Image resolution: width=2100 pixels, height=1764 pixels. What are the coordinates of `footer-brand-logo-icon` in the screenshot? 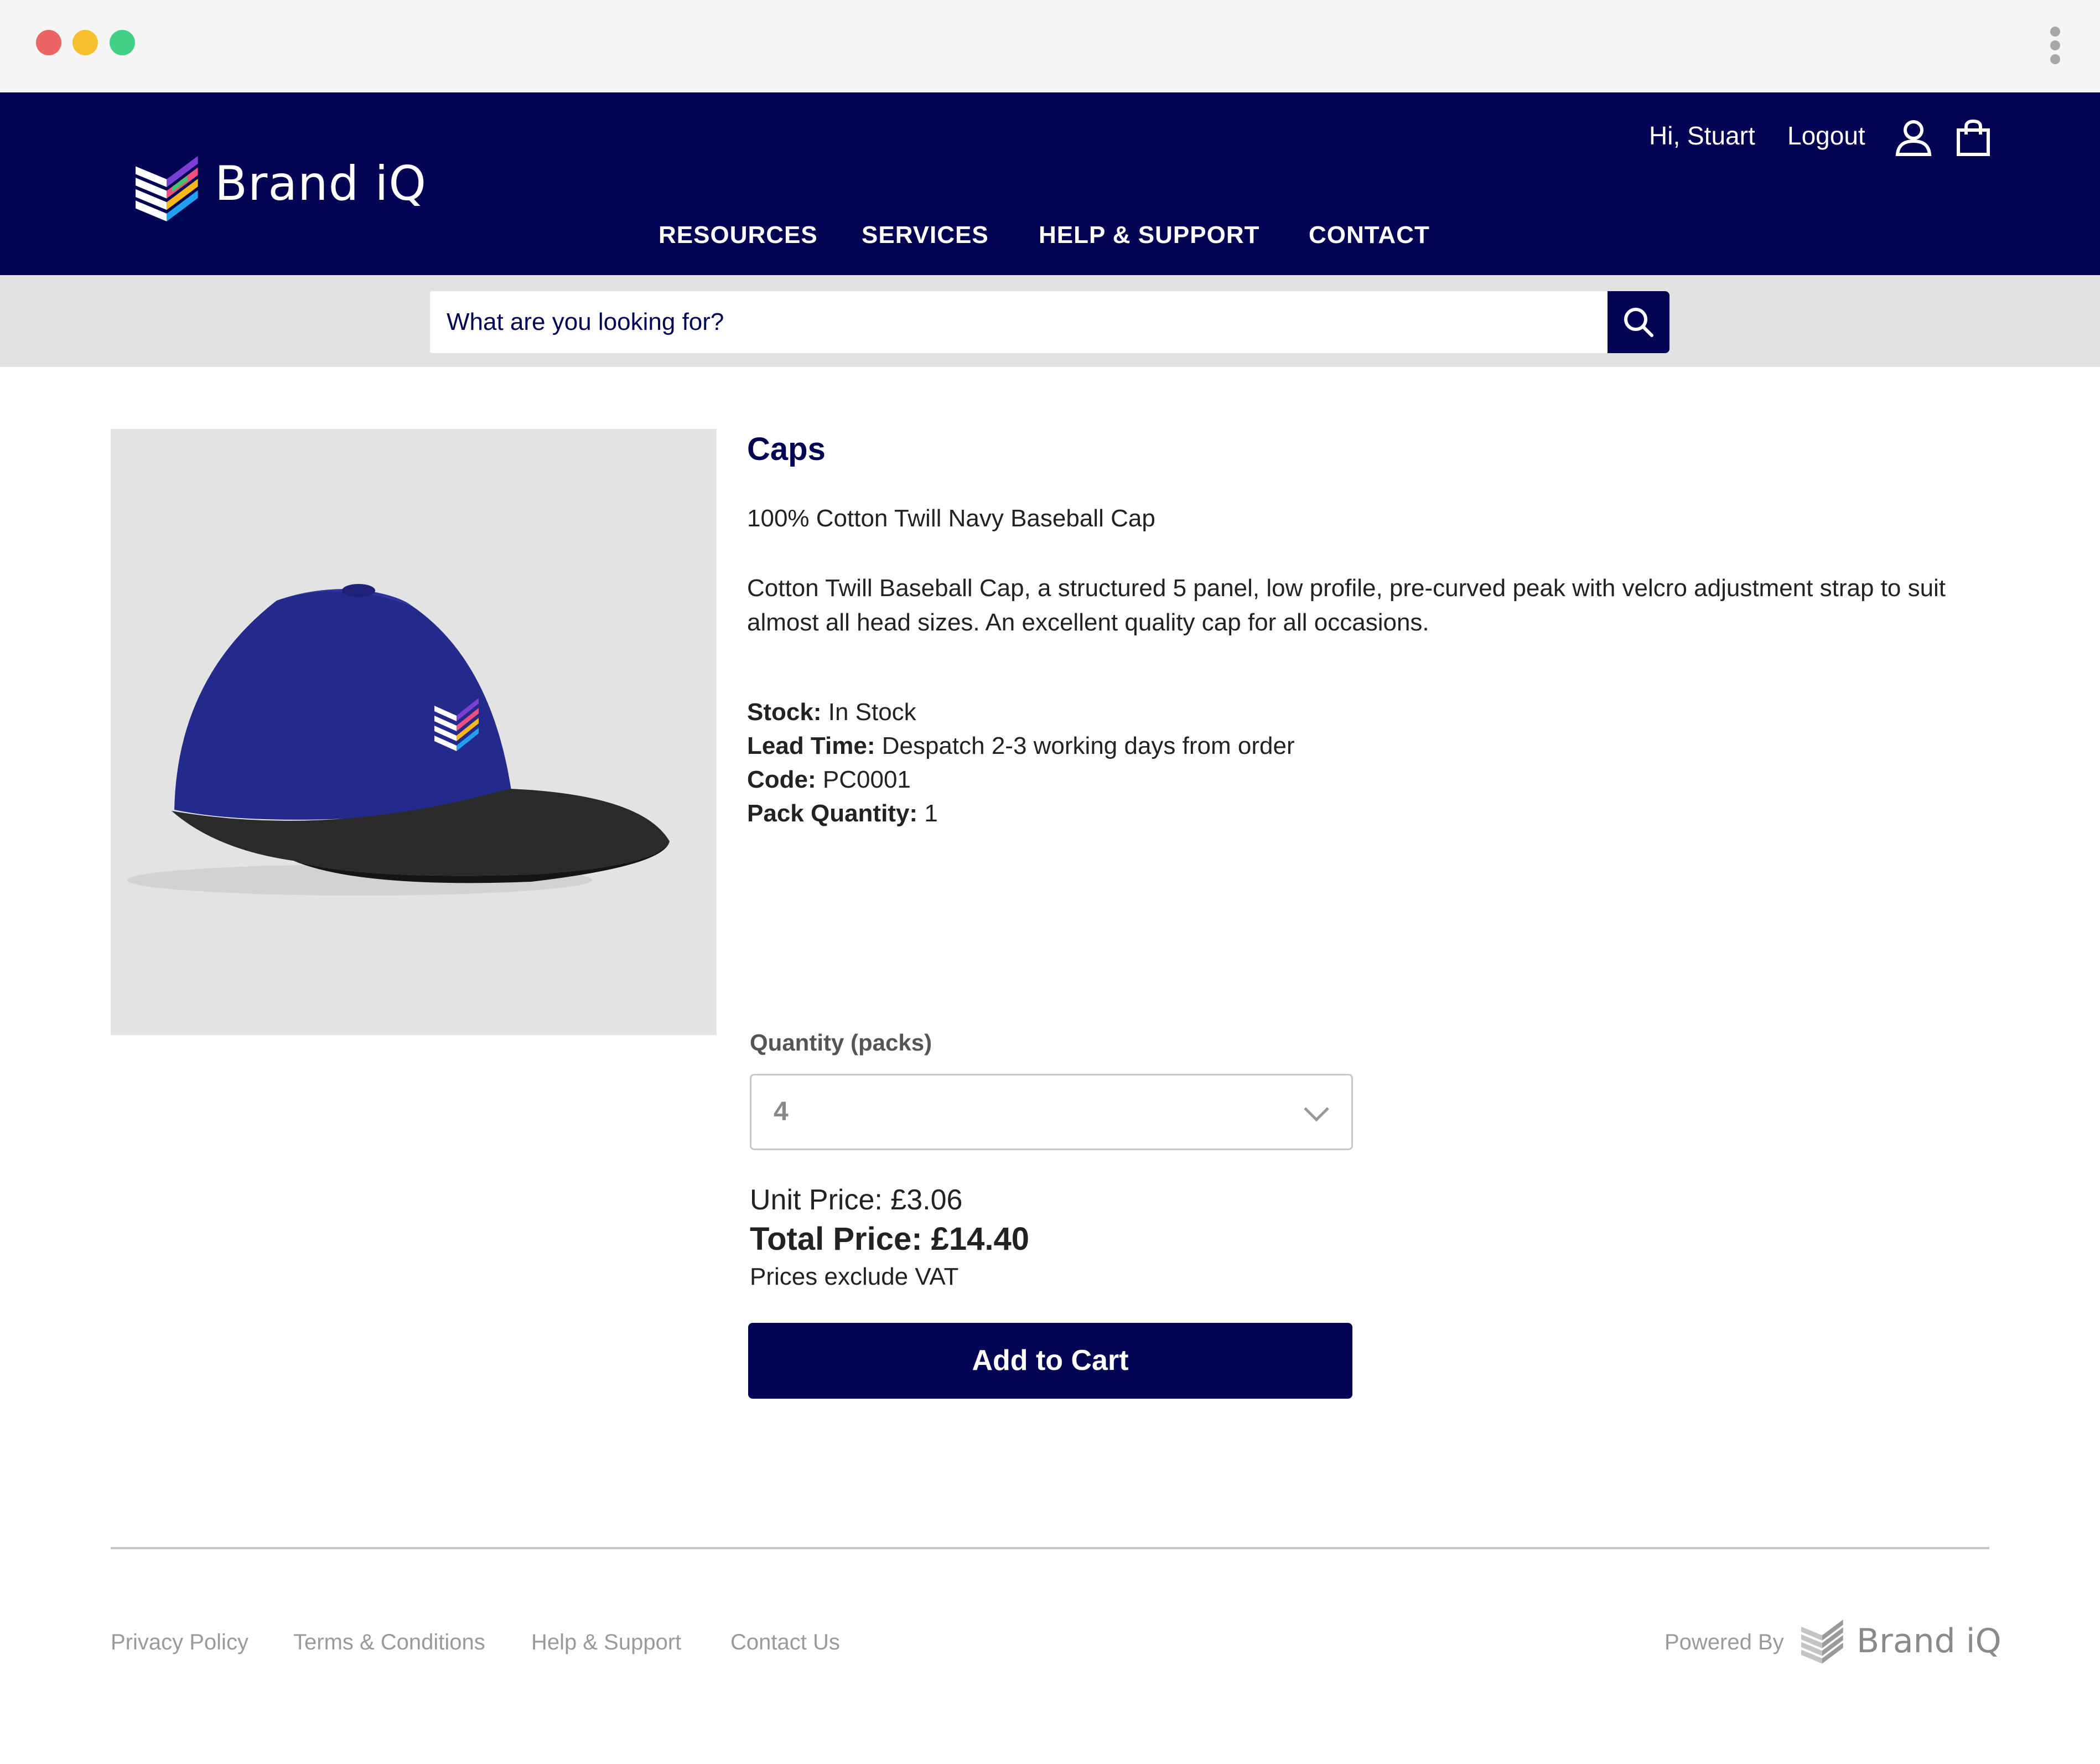 It's located at (1822, 1642).